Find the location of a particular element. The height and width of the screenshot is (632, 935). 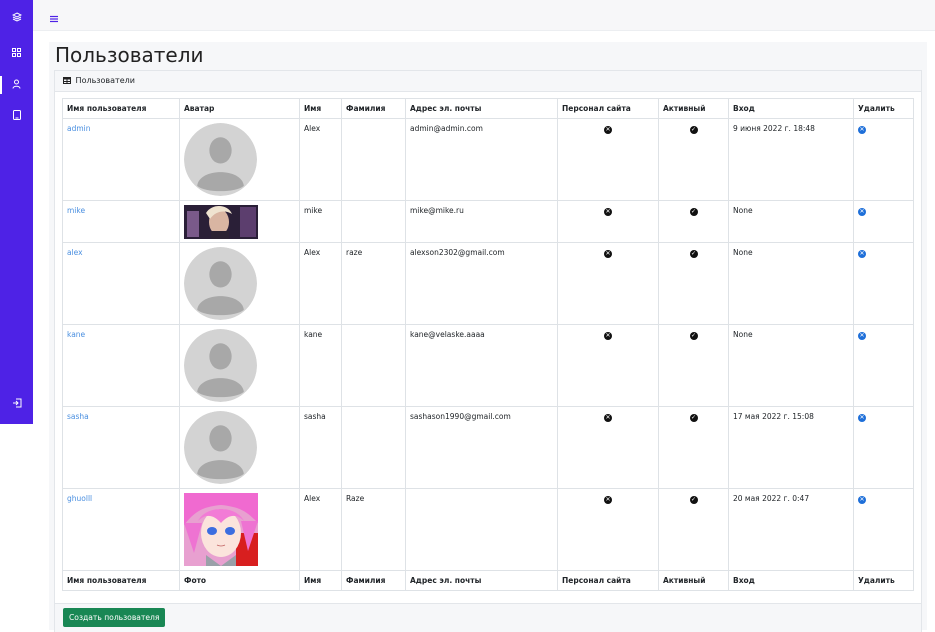

last-name: raze is located at coordinates (373, 283).